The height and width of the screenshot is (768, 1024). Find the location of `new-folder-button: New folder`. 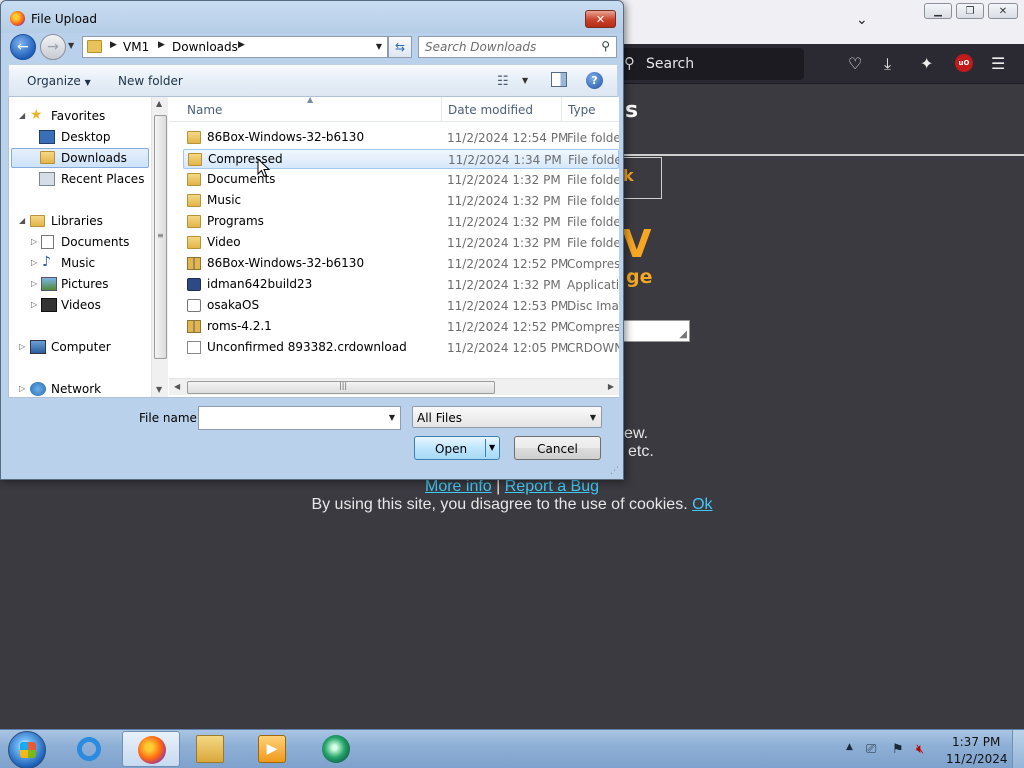

new-folder-button: New folder is located at coordinates (150, 81).